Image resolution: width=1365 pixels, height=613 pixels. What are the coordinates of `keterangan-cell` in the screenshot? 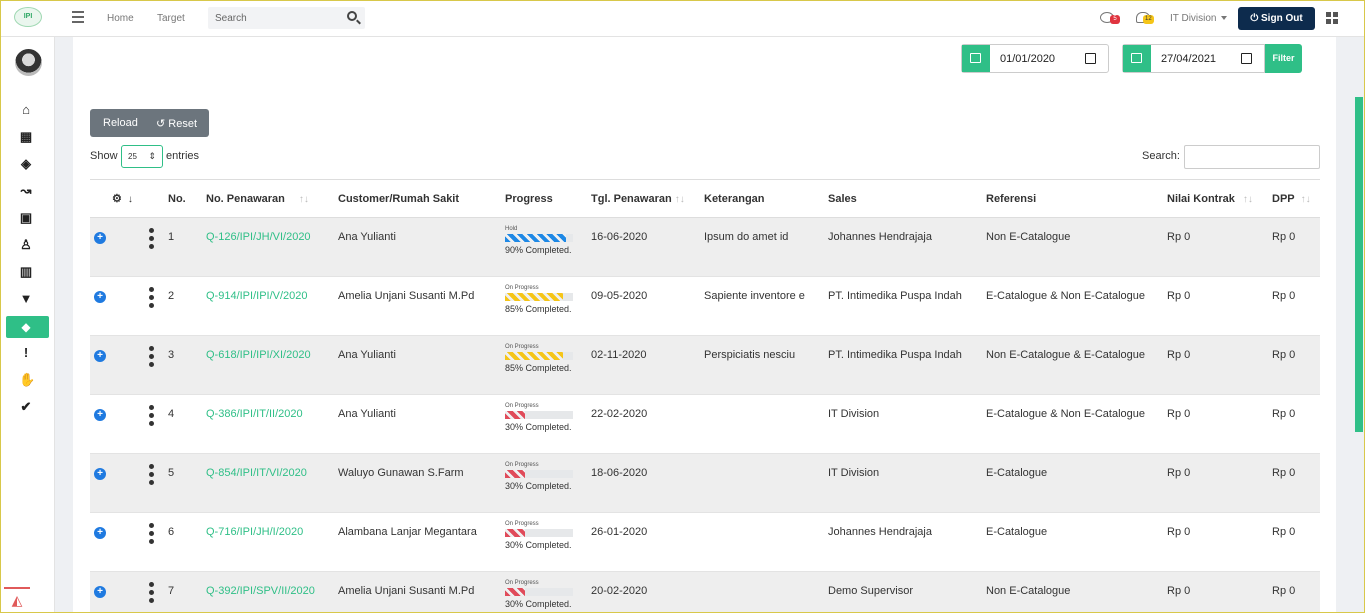 It's located at (766, 483).